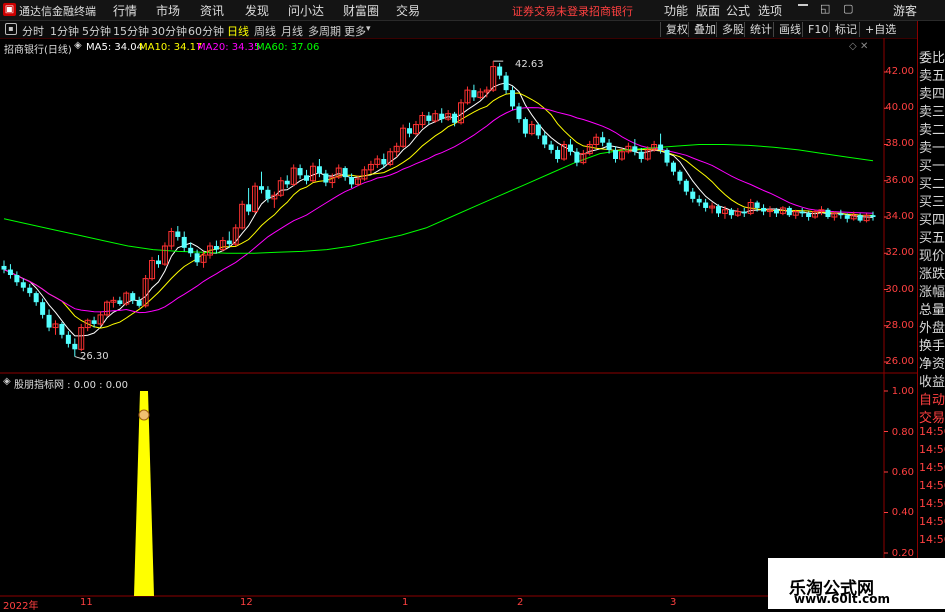  I want to click on period-timeshare: 分时, so click(33, 31).